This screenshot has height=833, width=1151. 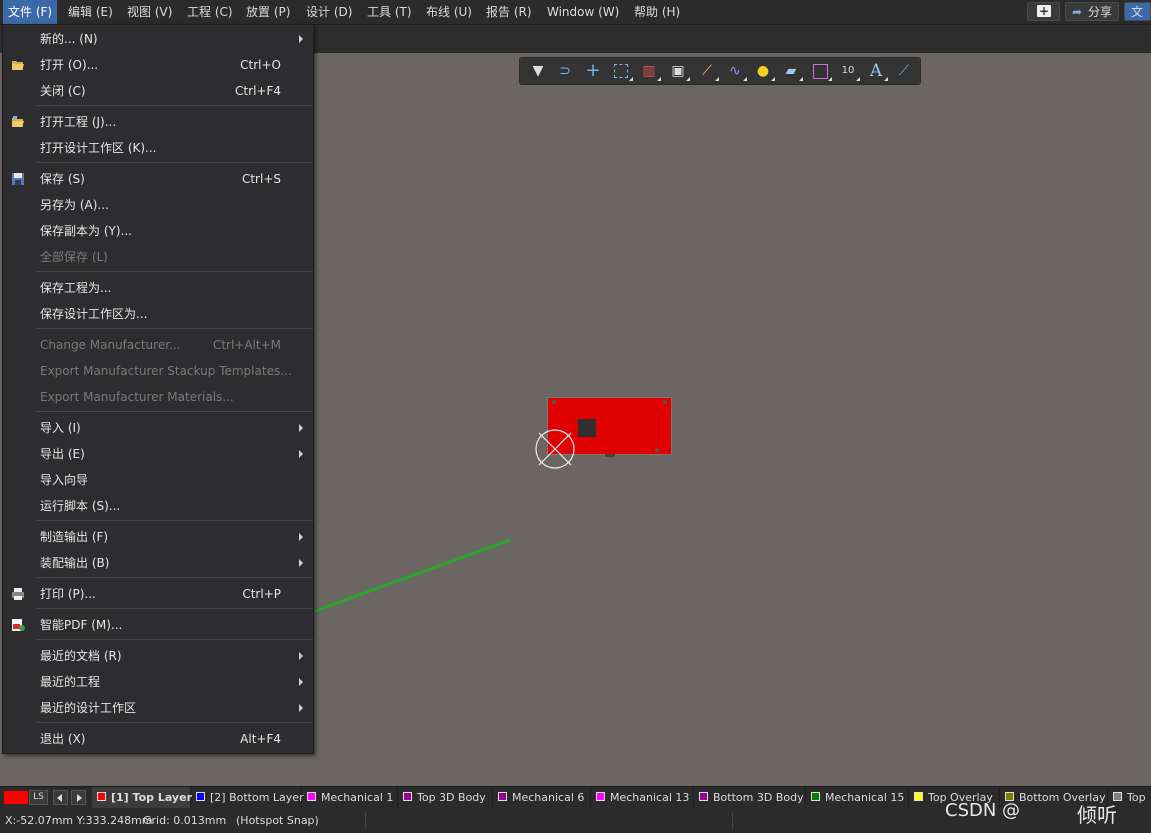 What do you see at coordinates (877, 71) in the screenshot?
I see `text-icon: A` at bounding box center [877, 71].